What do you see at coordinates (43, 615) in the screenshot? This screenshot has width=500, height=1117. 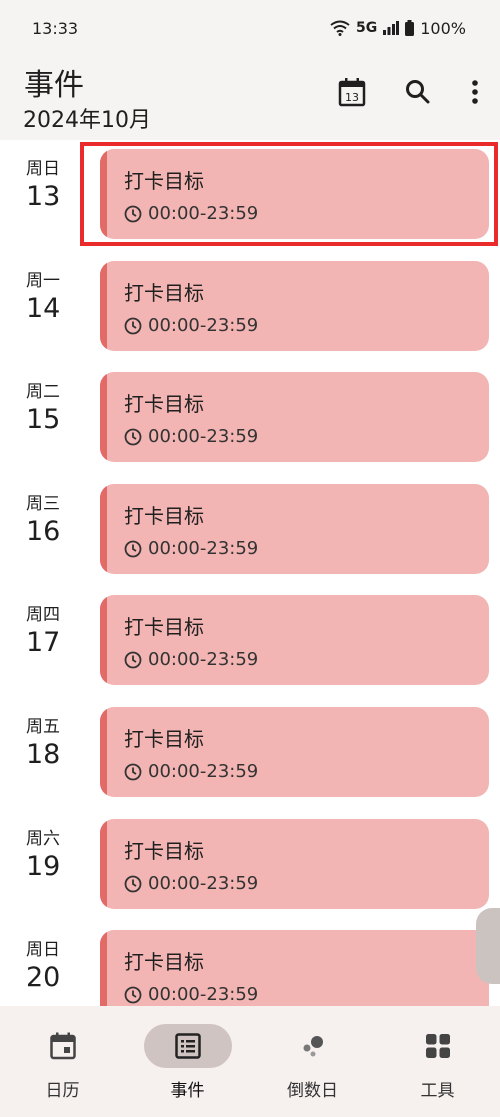 I see `weekday: 周四` at bounding box center [43, 615].